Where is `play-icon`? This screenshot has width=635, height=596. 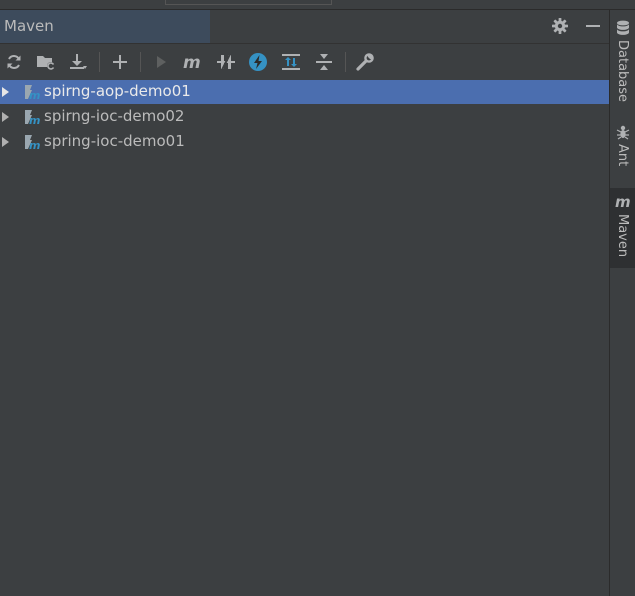 play-icon is located at coordinates (161, 62).